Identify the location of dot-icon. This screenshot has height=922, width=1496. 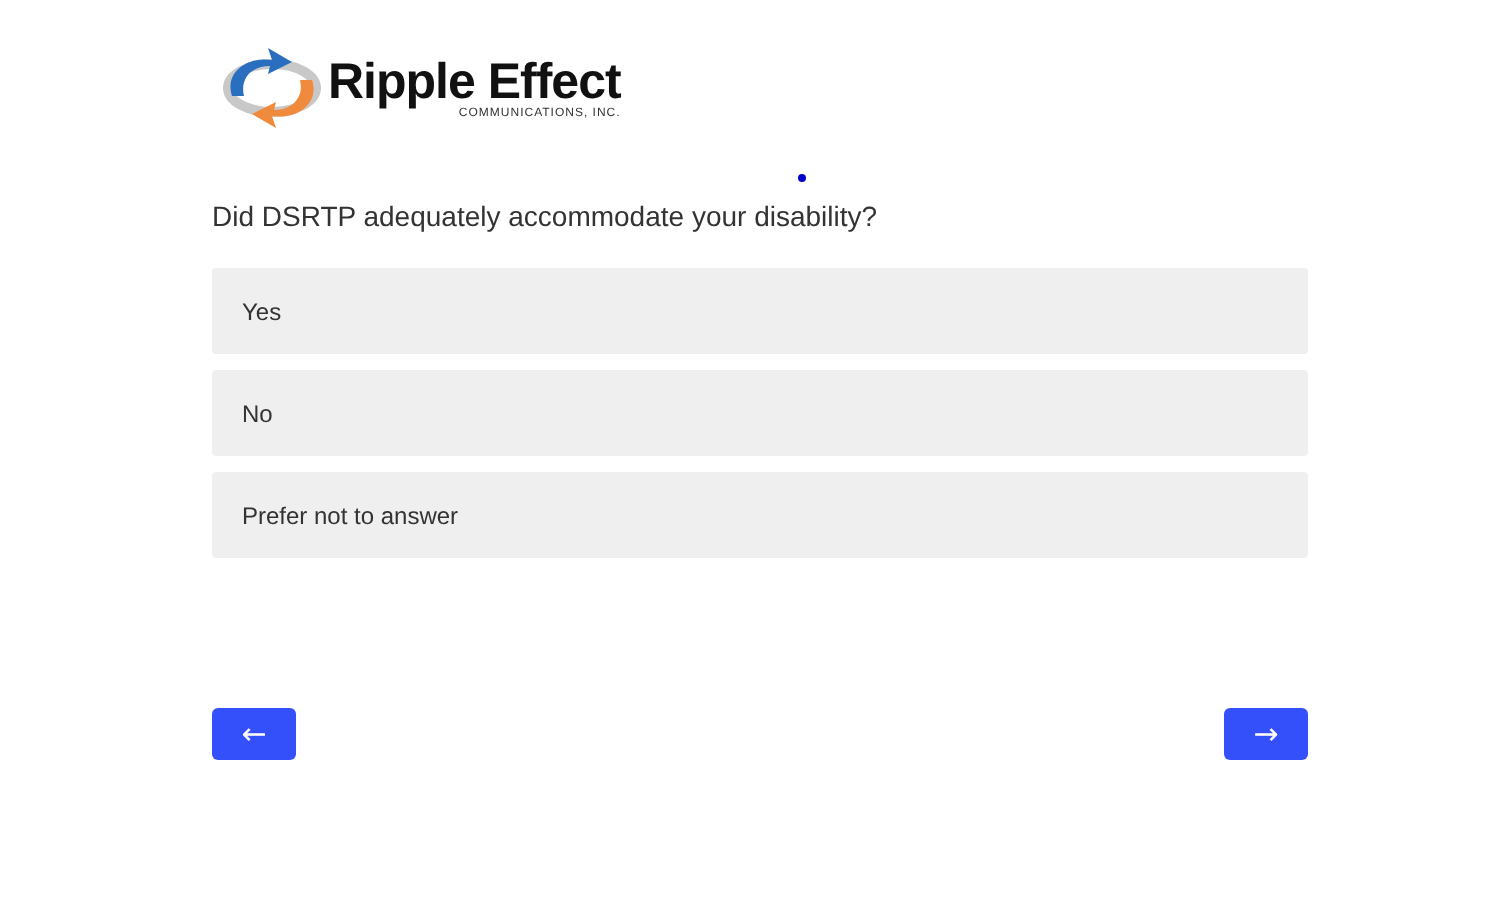
(802, 178).